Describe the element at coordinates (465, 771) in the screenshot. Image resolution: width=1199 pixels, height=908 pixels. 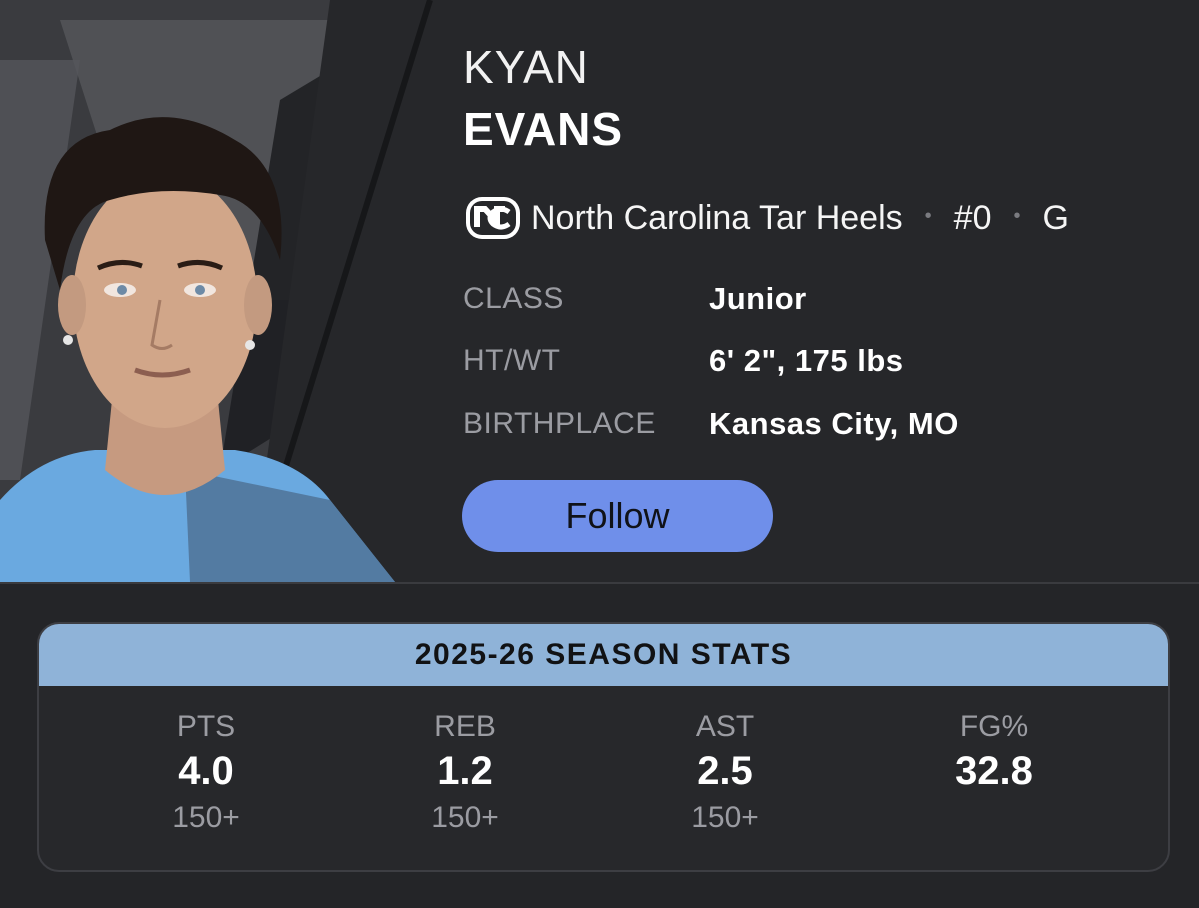
I see `stat-value: 1.2` at that location.